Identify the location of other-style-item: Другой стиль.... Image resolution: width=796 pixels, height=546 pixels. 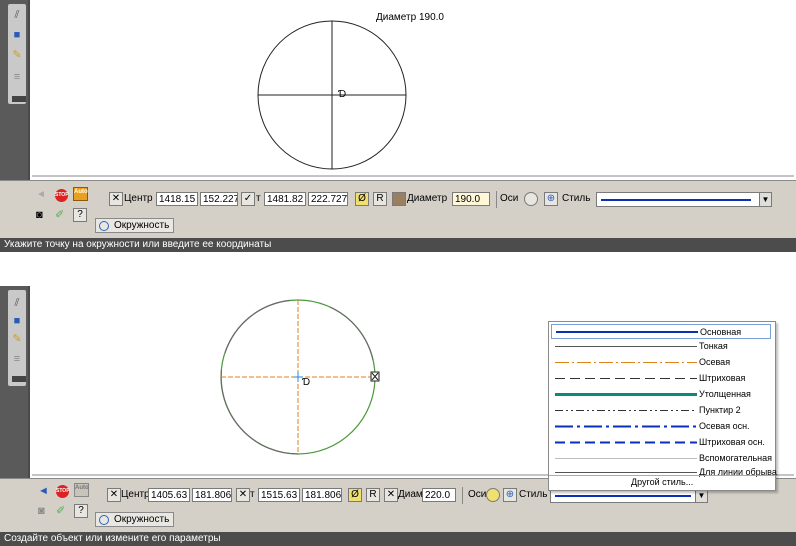
(662, 482).